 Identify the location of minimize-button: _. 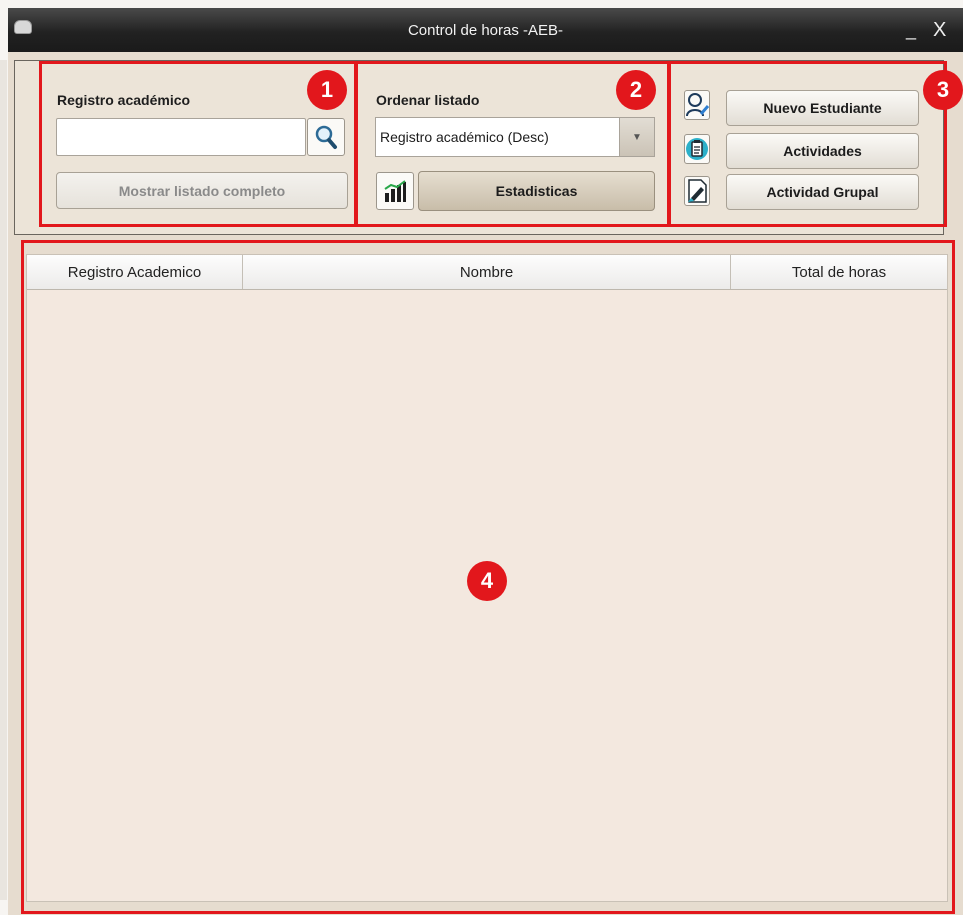
(911, 30).